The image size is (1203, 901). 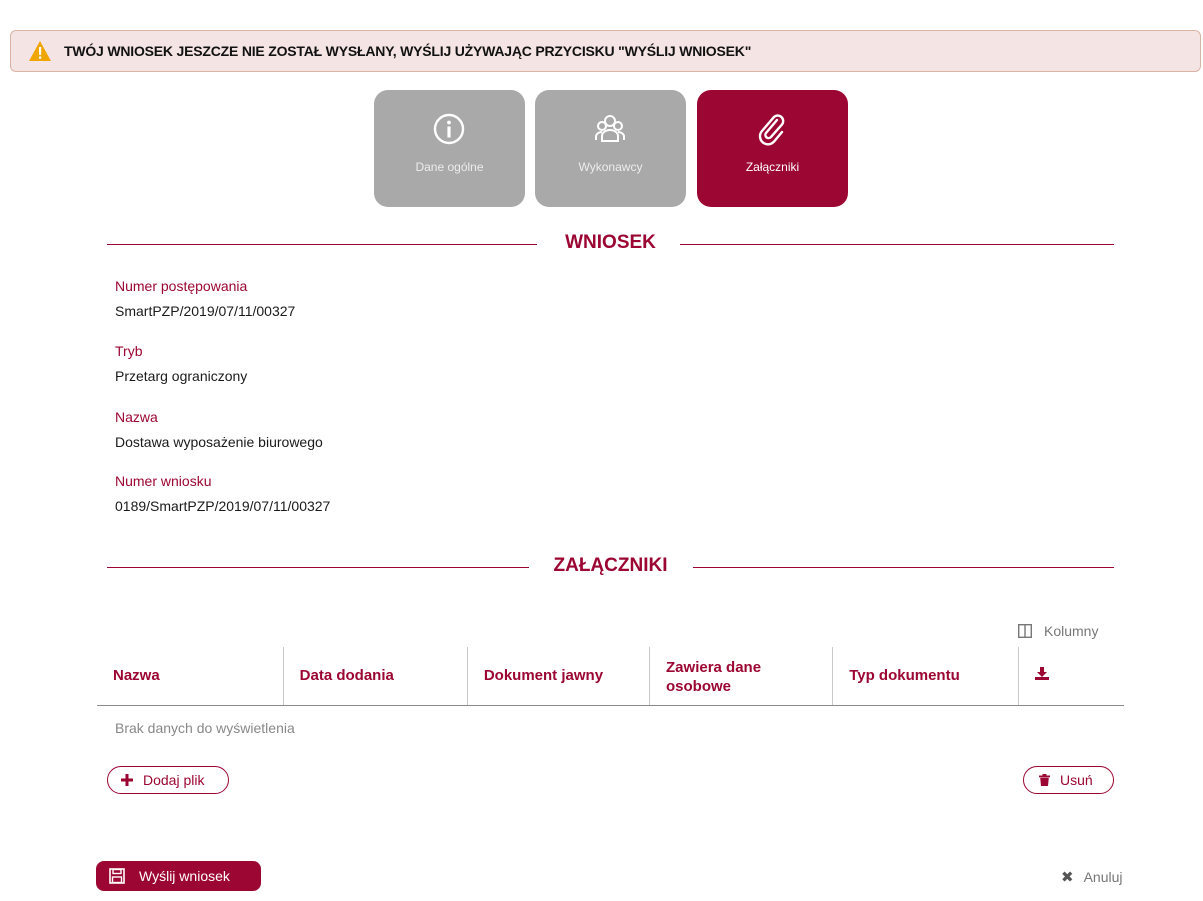 I want to click on field-label-numer-wniosku: Numer wniosku, so click(x=163, y=481).